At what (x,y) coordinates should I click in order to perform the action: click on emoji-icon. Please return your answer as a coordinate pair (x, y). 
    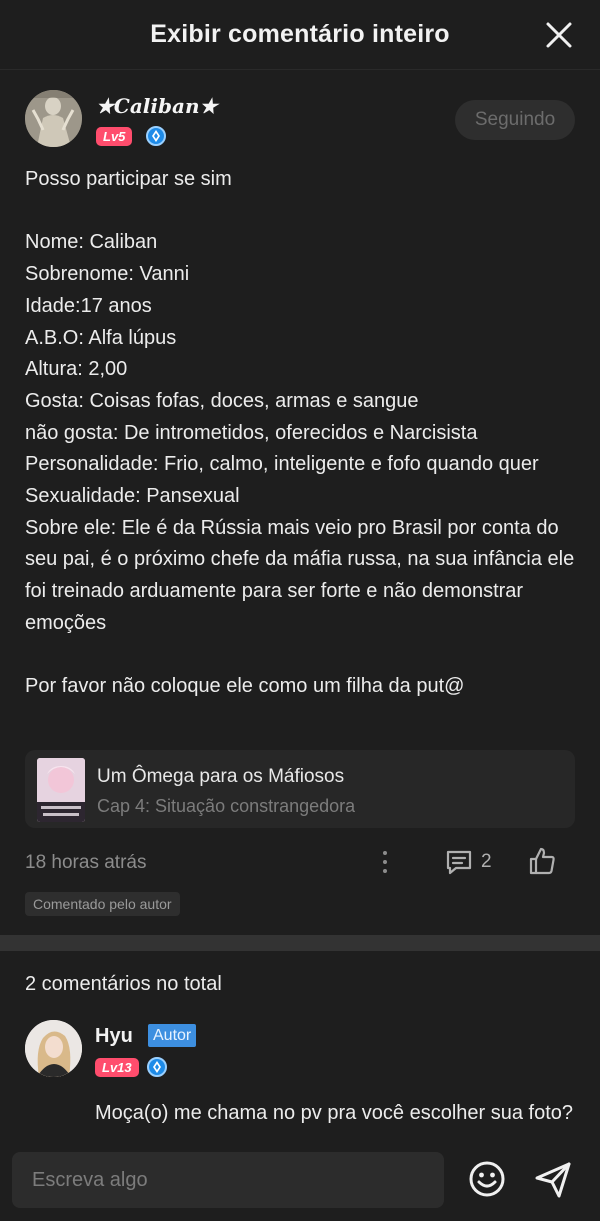
    Looking at the image, I should click on (487, 1179).